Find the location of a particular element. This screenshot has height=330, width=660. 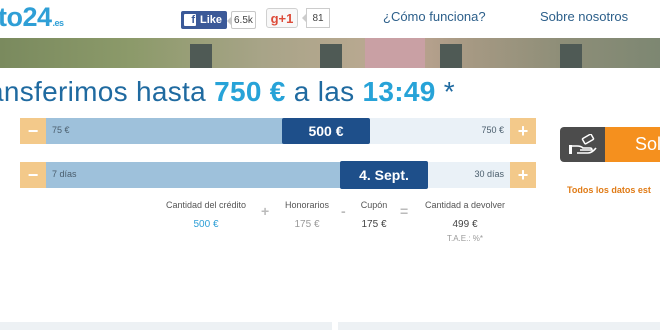

amount-slider-handle: 500 € is located at coordinates (326, 131).